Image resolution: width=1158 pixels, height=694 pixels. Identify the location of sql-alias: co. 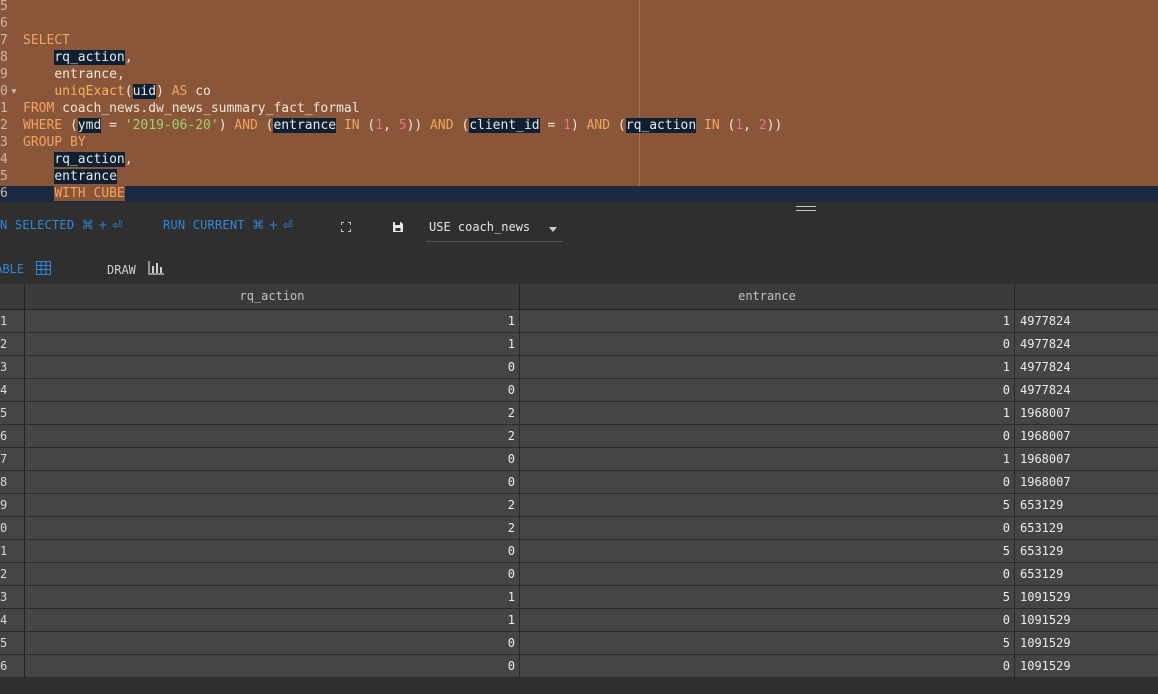
(203, 91).